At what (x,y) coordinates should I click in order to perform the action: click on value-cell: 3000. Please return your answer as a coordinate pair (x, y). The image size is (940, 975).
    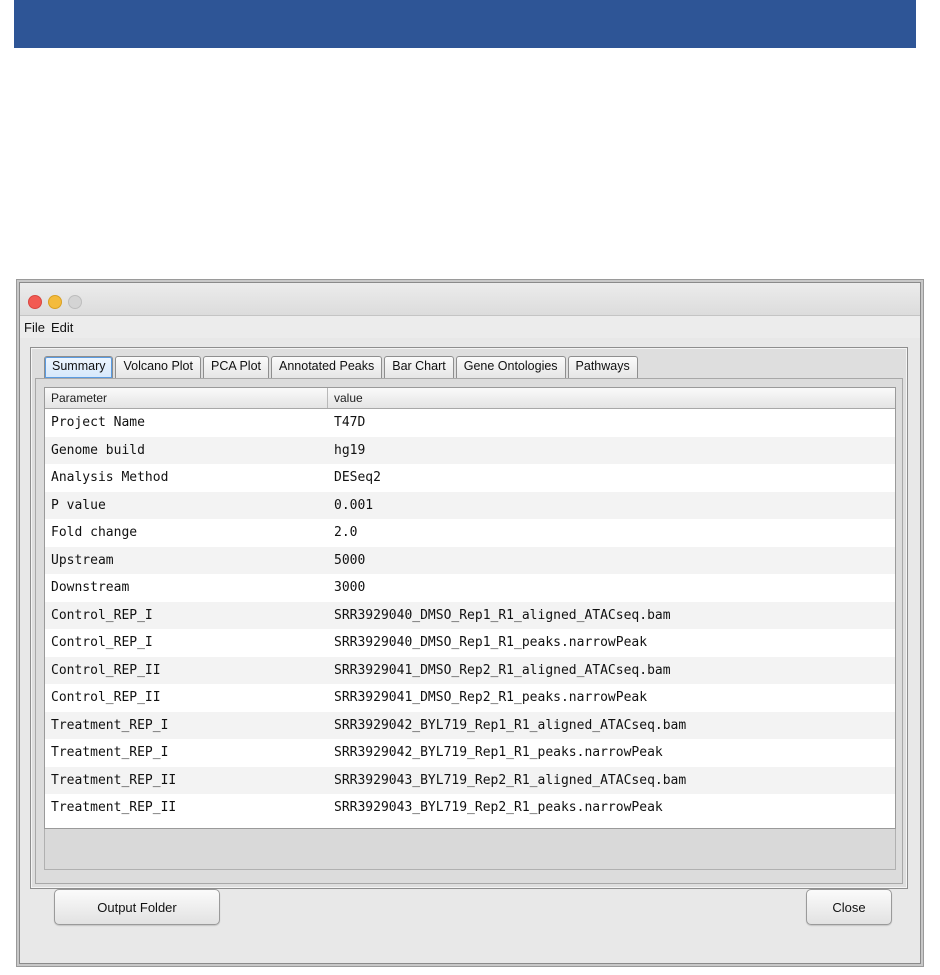
    Looking at the image, I should click on (350, 587).